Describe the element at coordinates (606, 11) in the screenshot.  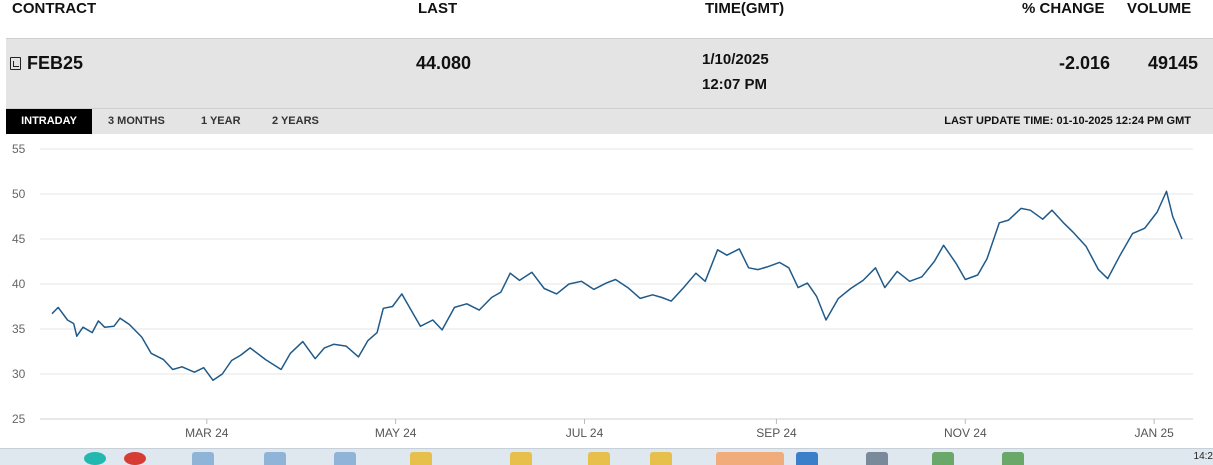
I see `column-header-row: CONTRACT LAST TIME(GMT) % CHANGE VOLUME` at that location.